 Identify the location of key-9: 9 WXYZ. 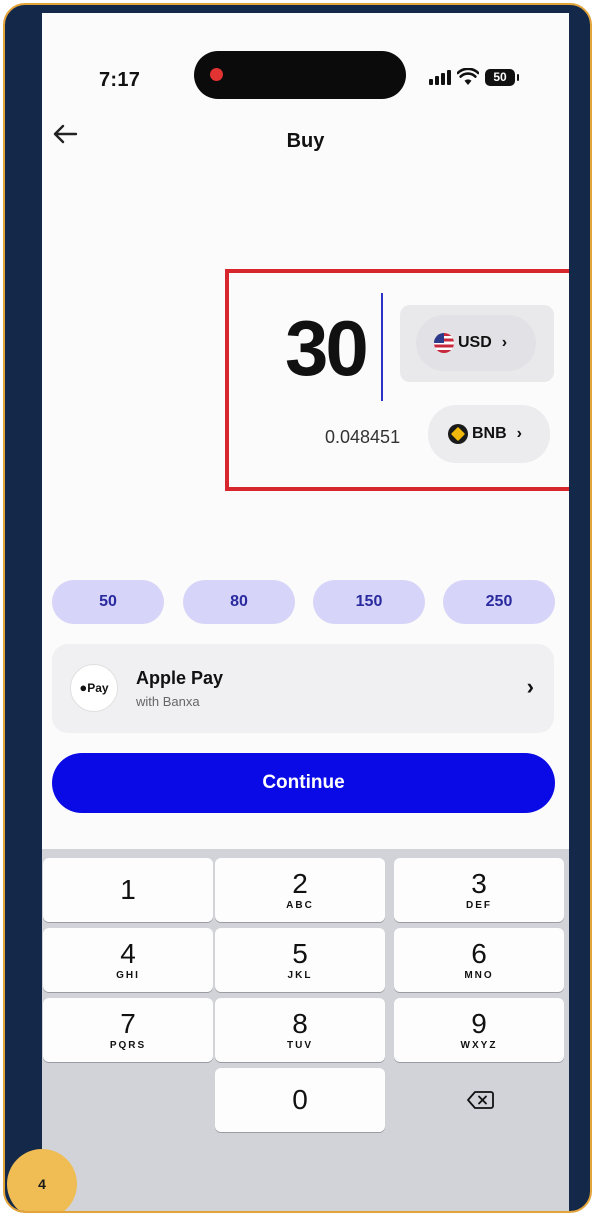
(479, 1030).